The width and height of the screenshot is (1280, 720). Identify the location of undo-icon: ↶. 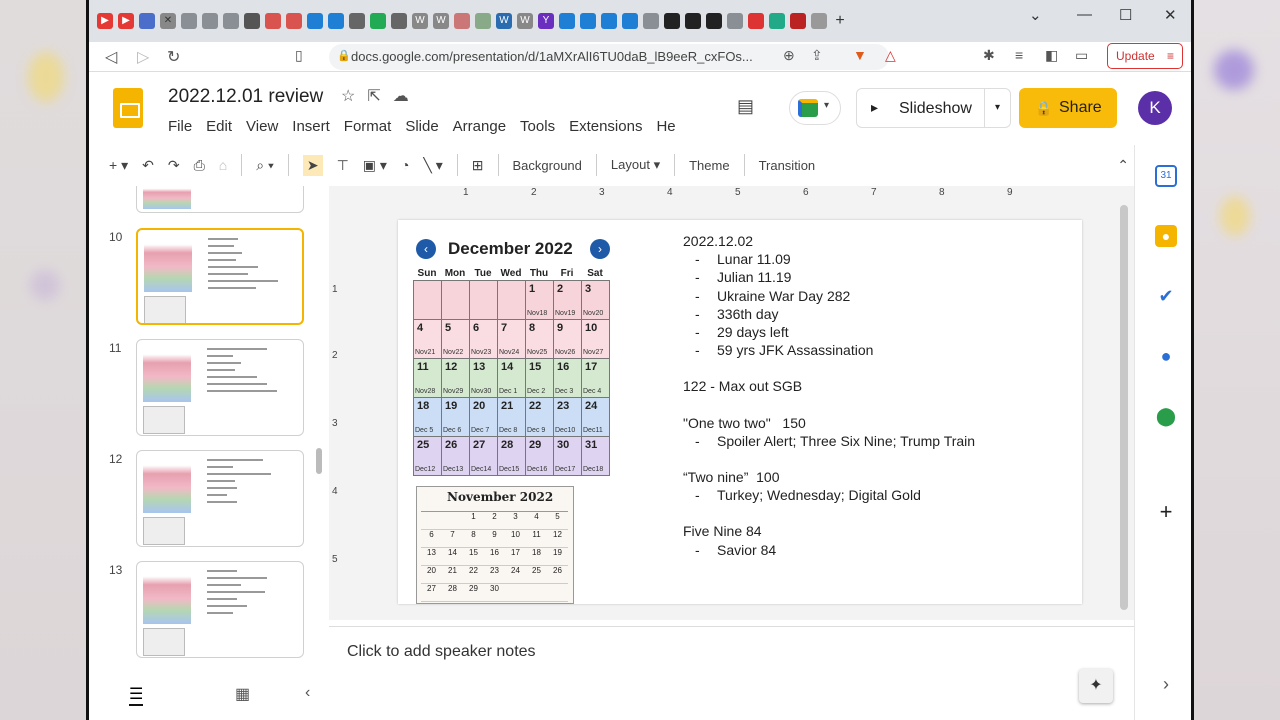
(148, 165).